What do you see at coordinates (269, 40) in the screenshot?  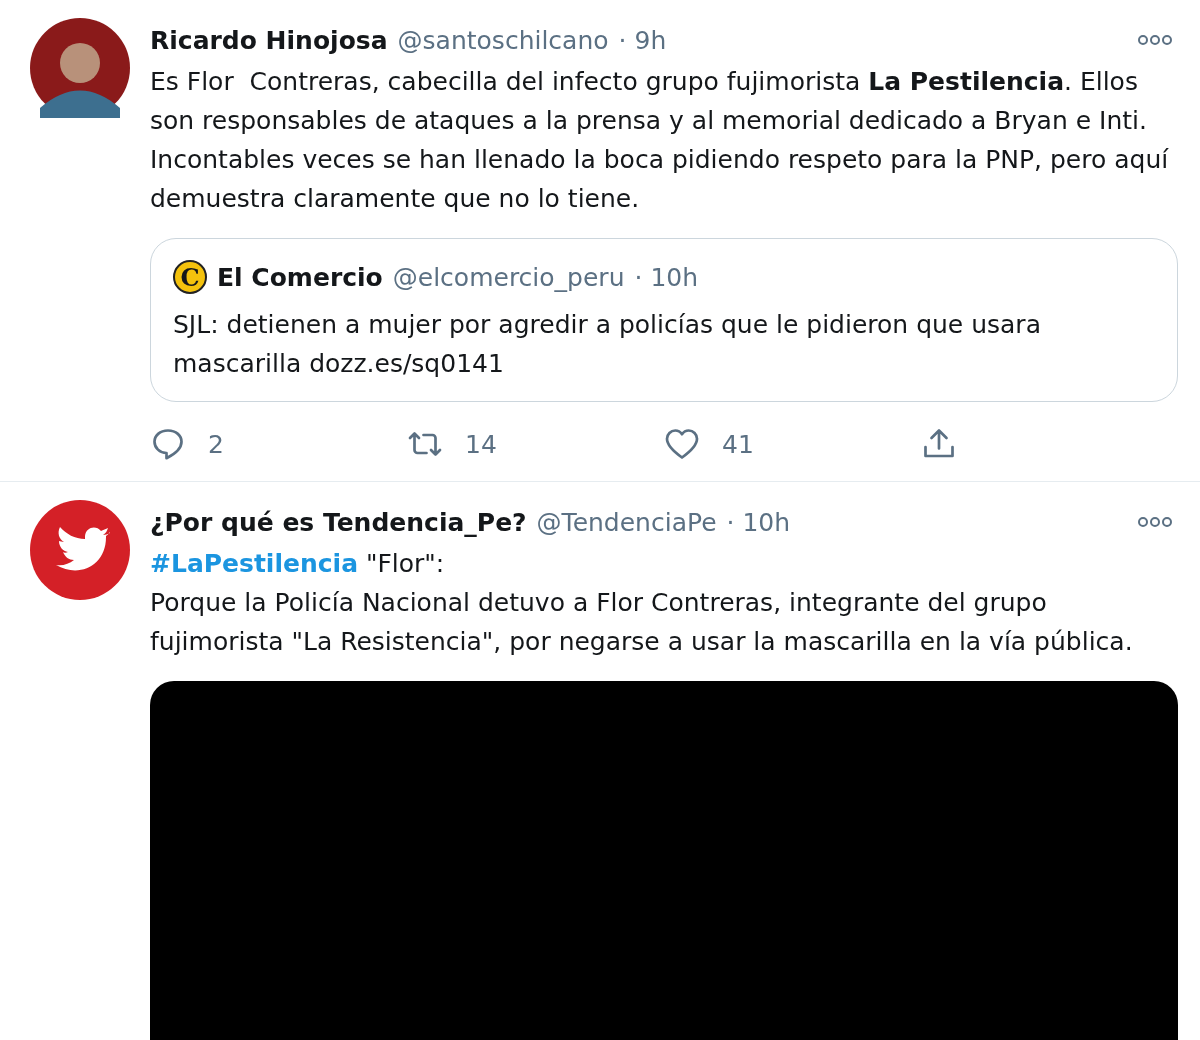 I see `user-name: Ricardo Hinojosa` at bounding box center [269, 40].